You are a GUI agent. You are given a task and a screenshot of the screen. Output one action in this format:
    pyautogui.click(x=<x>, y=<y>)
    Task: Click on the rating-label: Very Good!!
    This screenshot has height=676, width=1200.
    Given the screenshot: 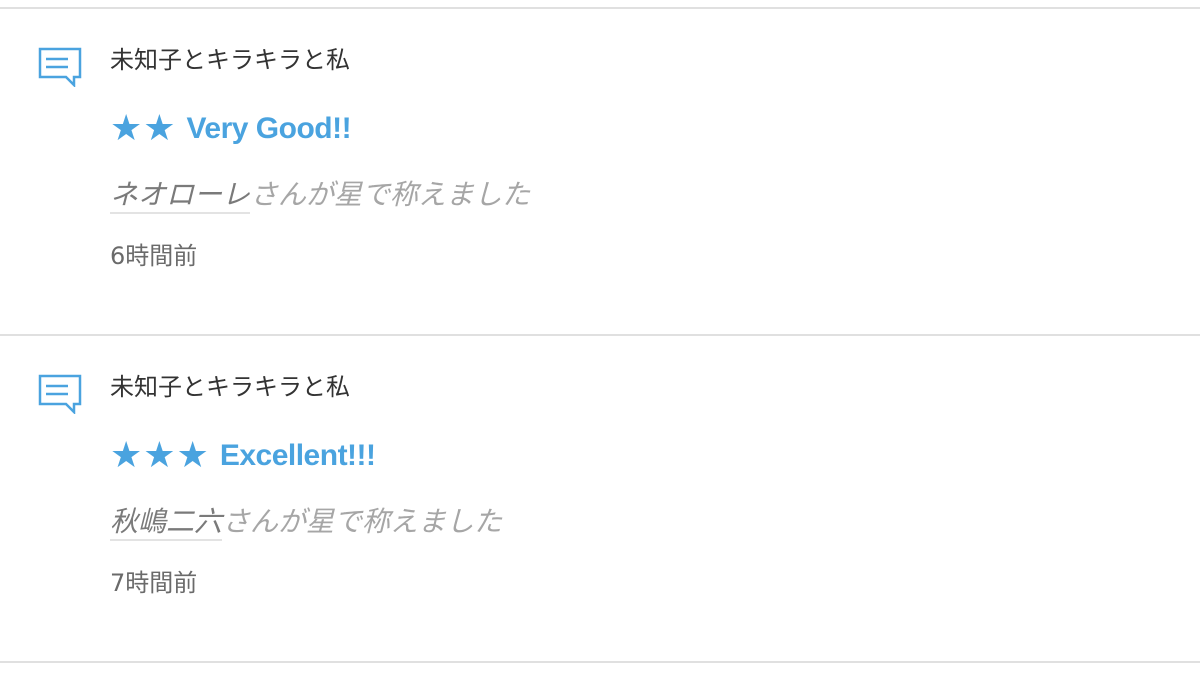 What is the action you would take?
    pyautogui.click(x=269, y=128)
    